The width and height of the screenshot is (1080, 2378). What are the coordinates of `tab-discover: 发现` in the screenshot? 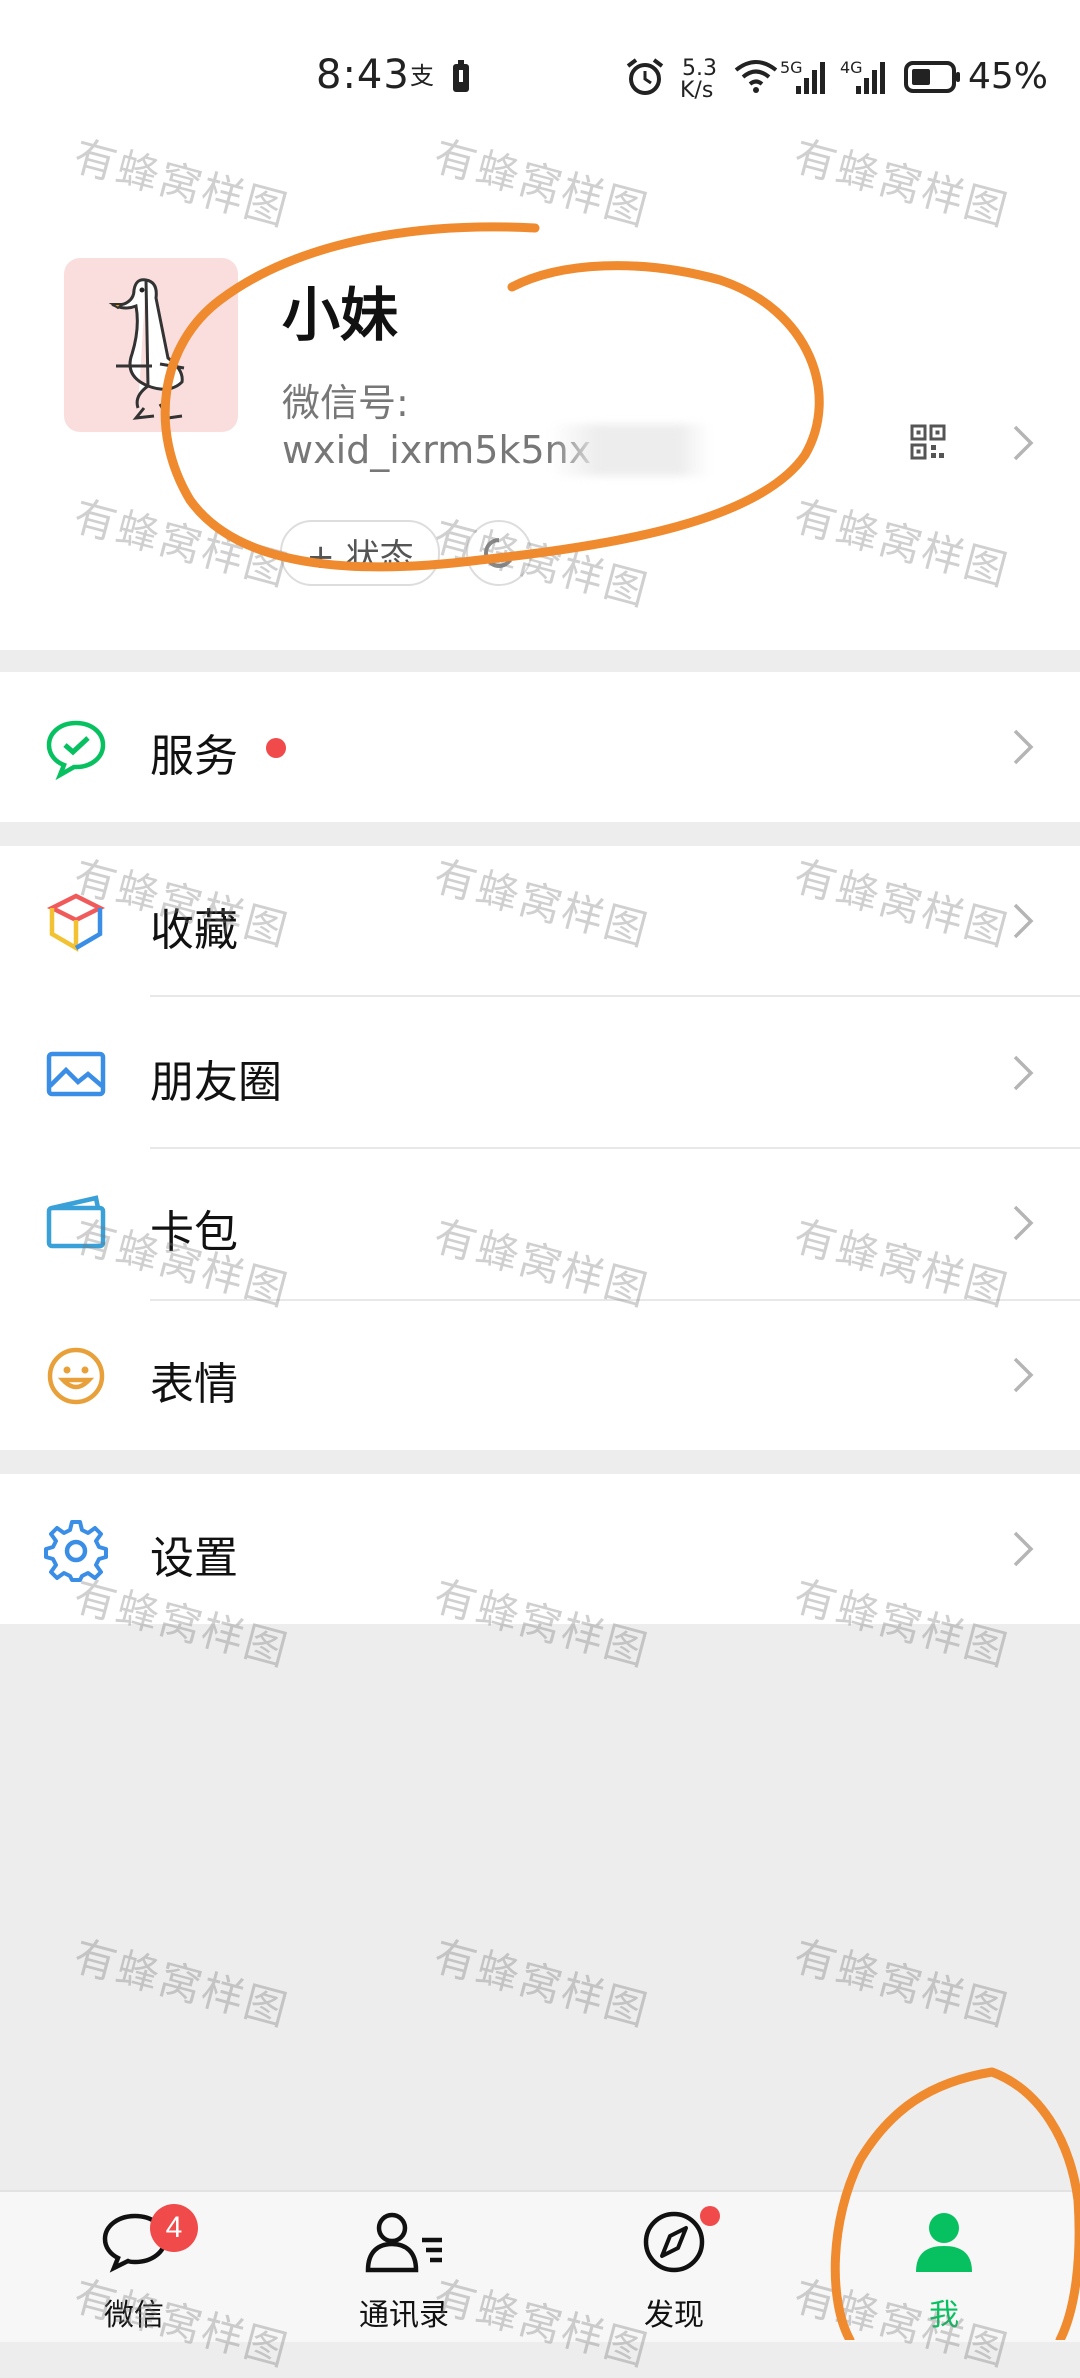 It's located at (674, 2265).